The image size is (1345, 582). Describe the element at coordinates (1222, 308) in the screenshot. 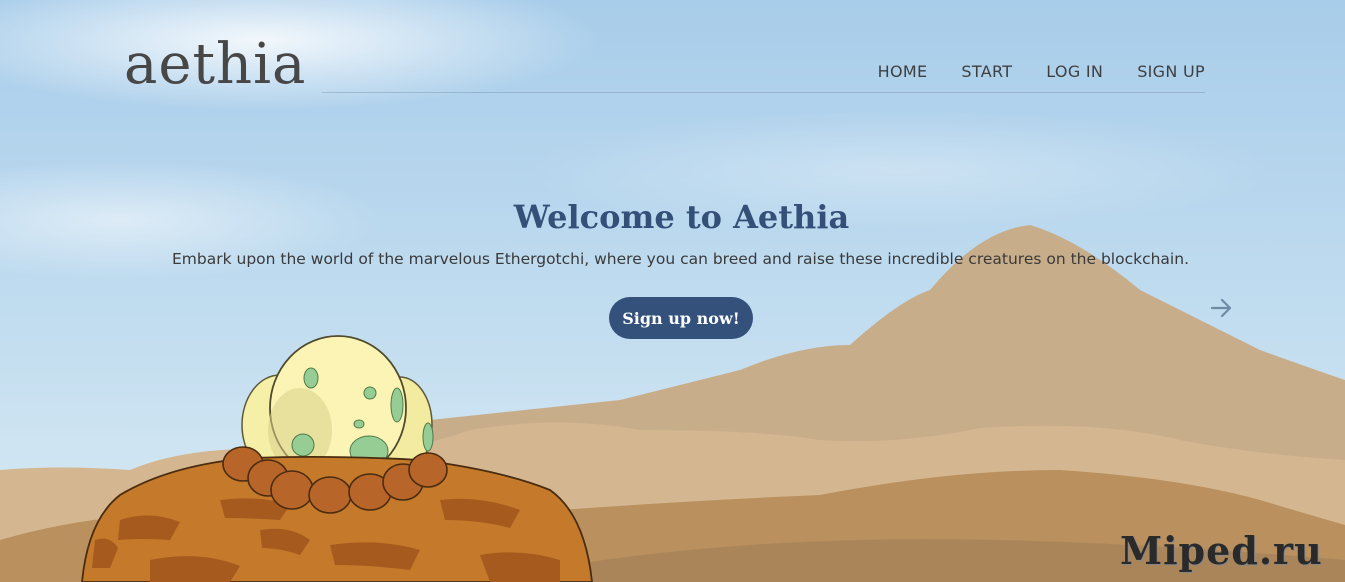

I see `arrow-right-icon` at that location.